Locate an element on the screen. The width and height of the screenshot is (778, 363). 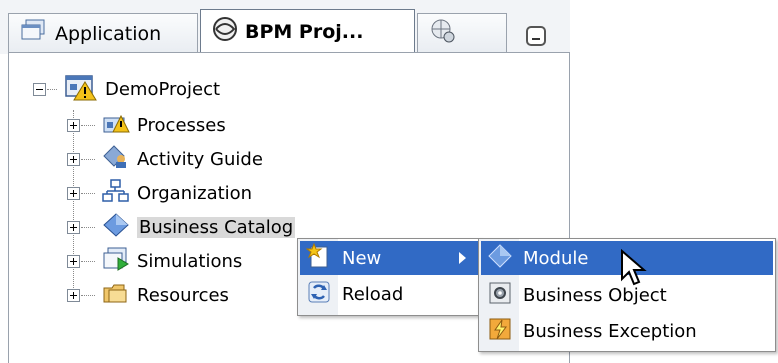
tab-application: Application is located at coordinates (103, 33).